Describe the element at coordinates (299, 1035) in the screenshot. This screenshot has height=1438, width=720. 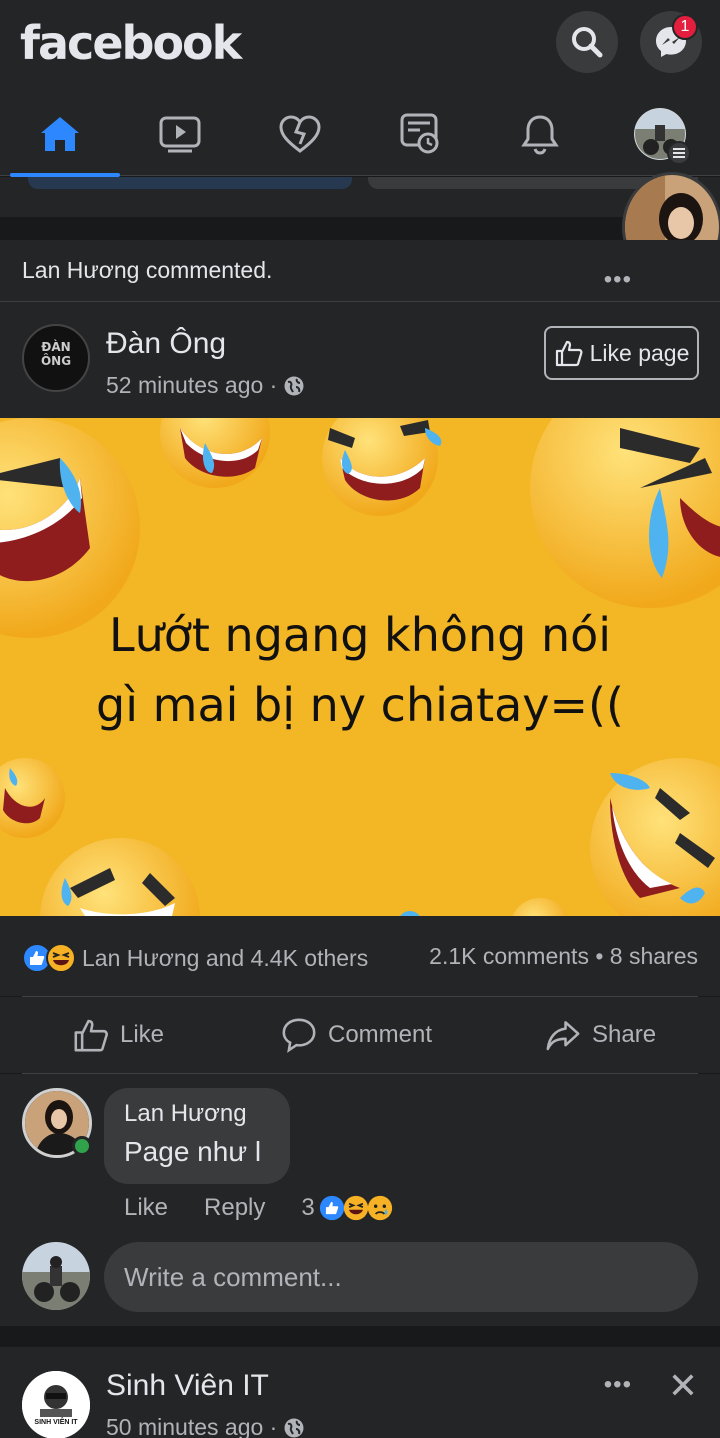
I see `comment-icon` at that location.